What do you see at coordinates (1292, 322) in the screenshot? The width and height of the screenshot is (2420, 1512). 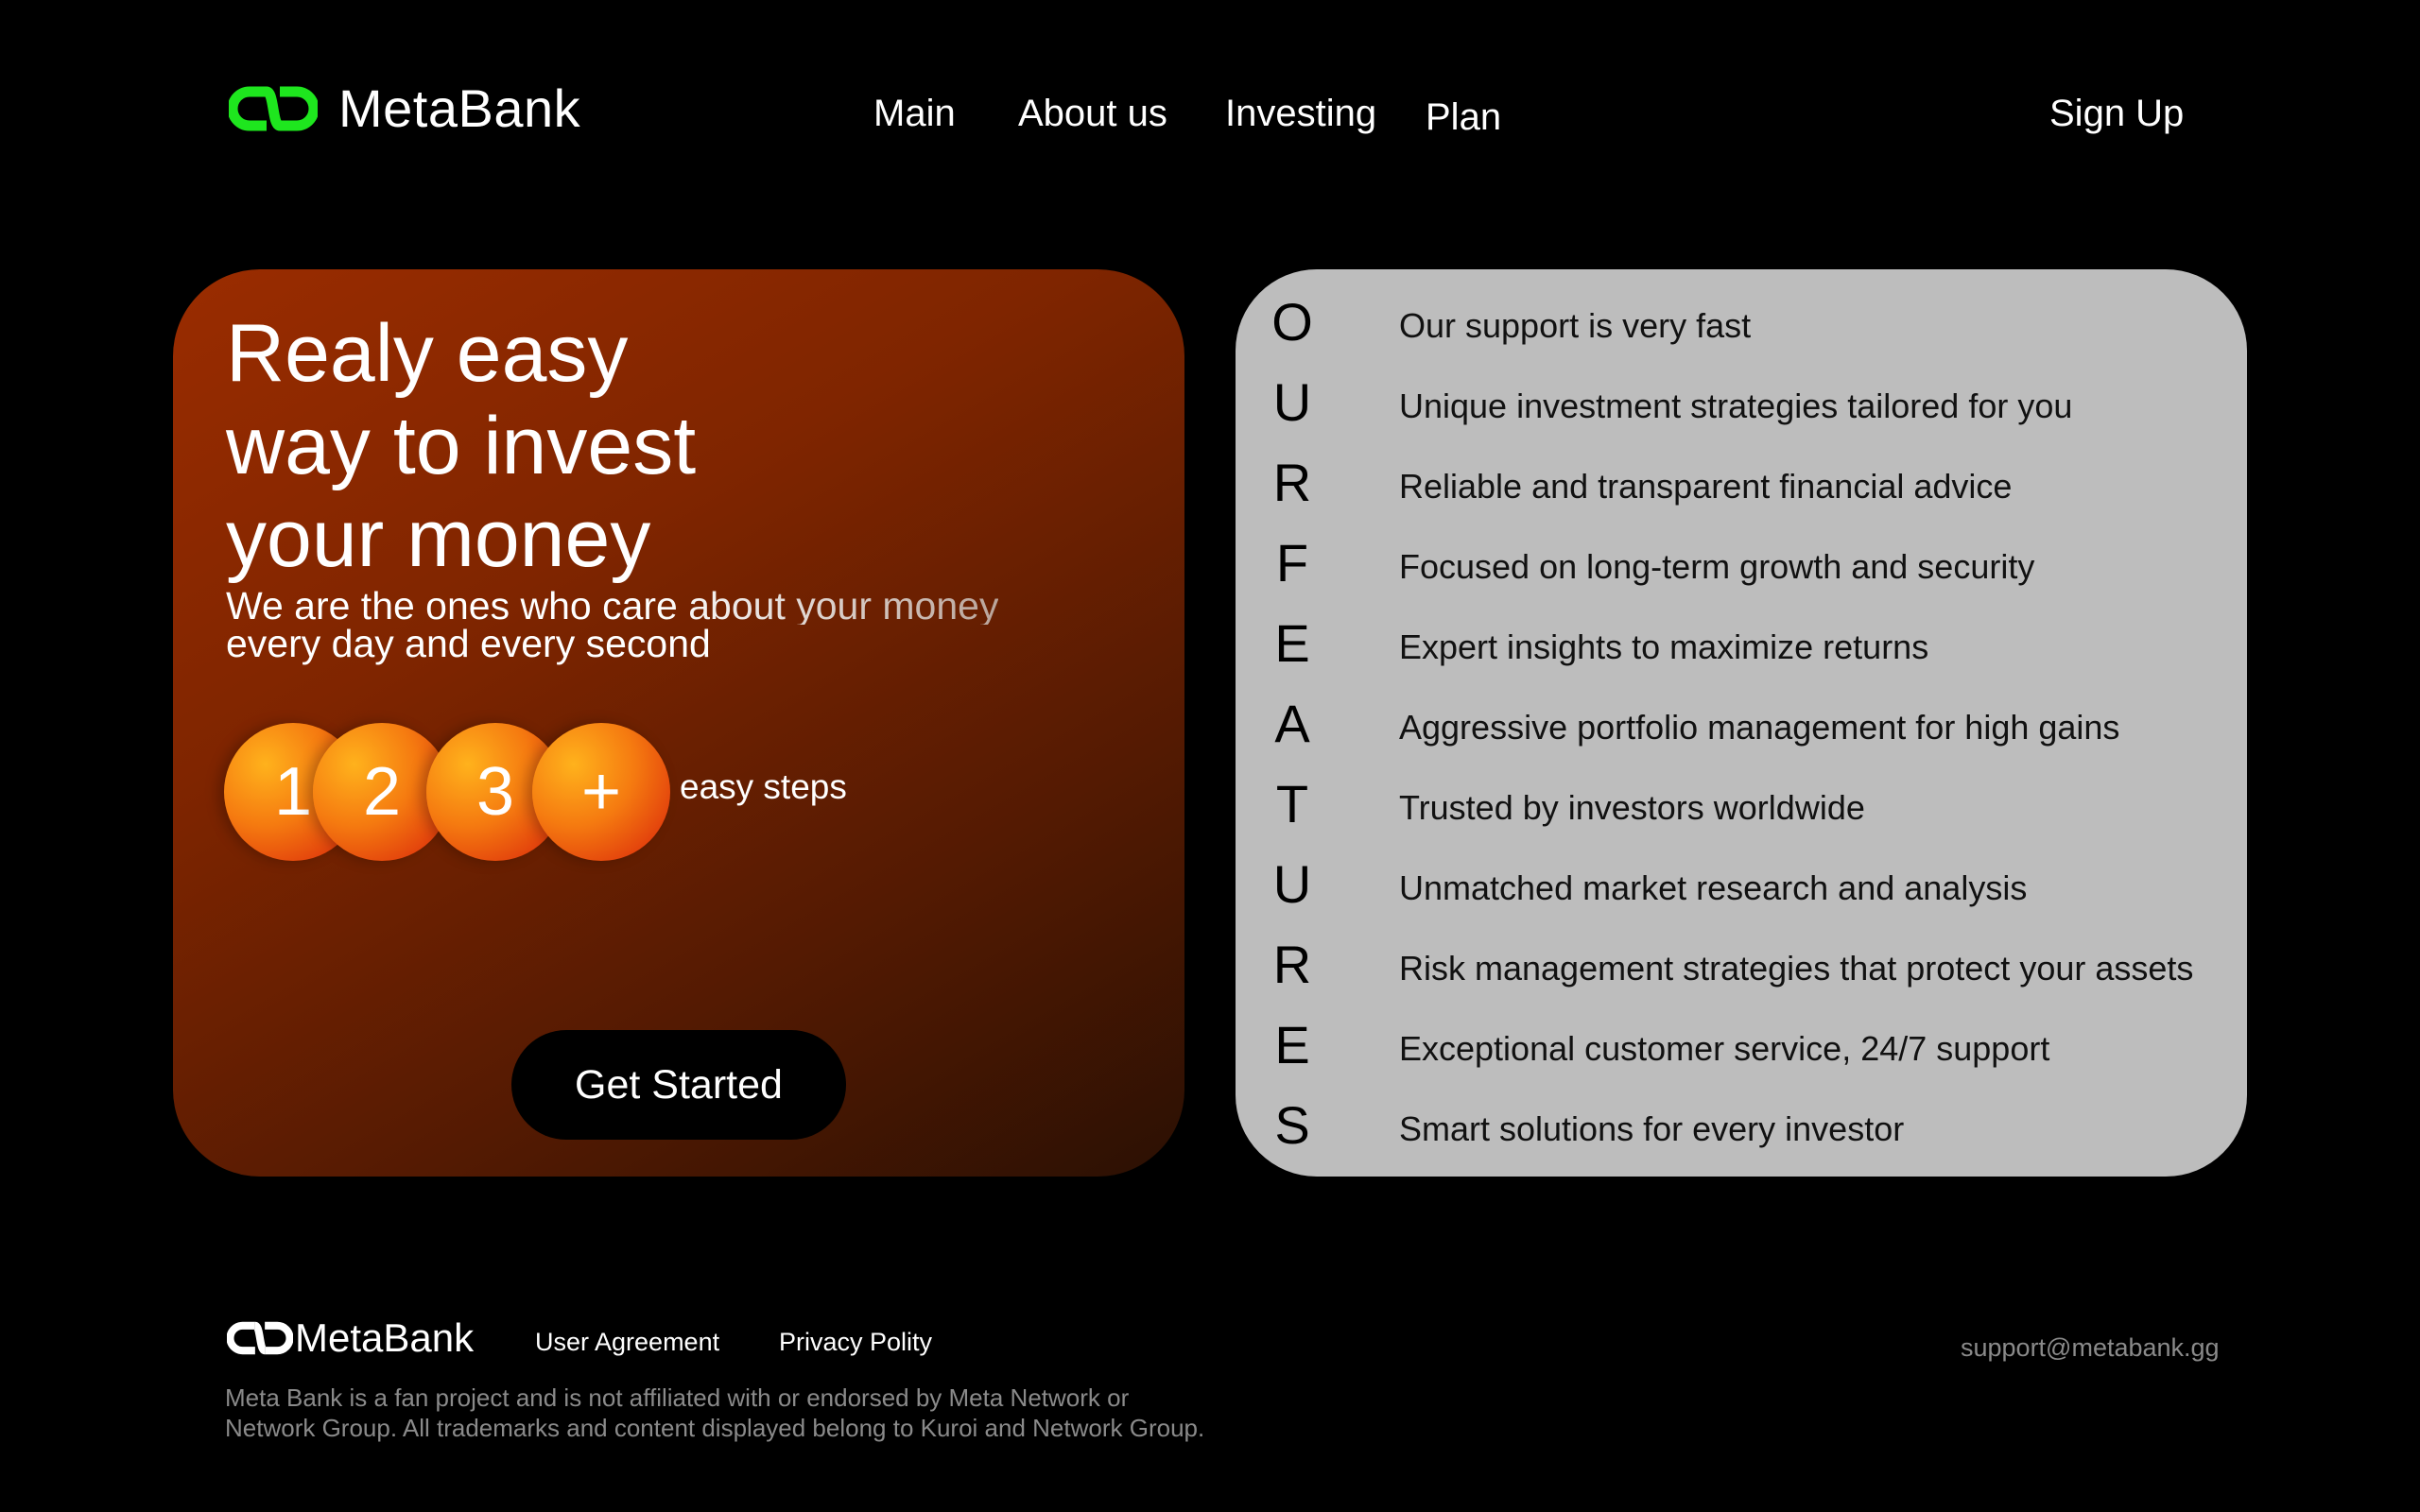 I see `feature-letter: O` at bounding box center [1292, 322].